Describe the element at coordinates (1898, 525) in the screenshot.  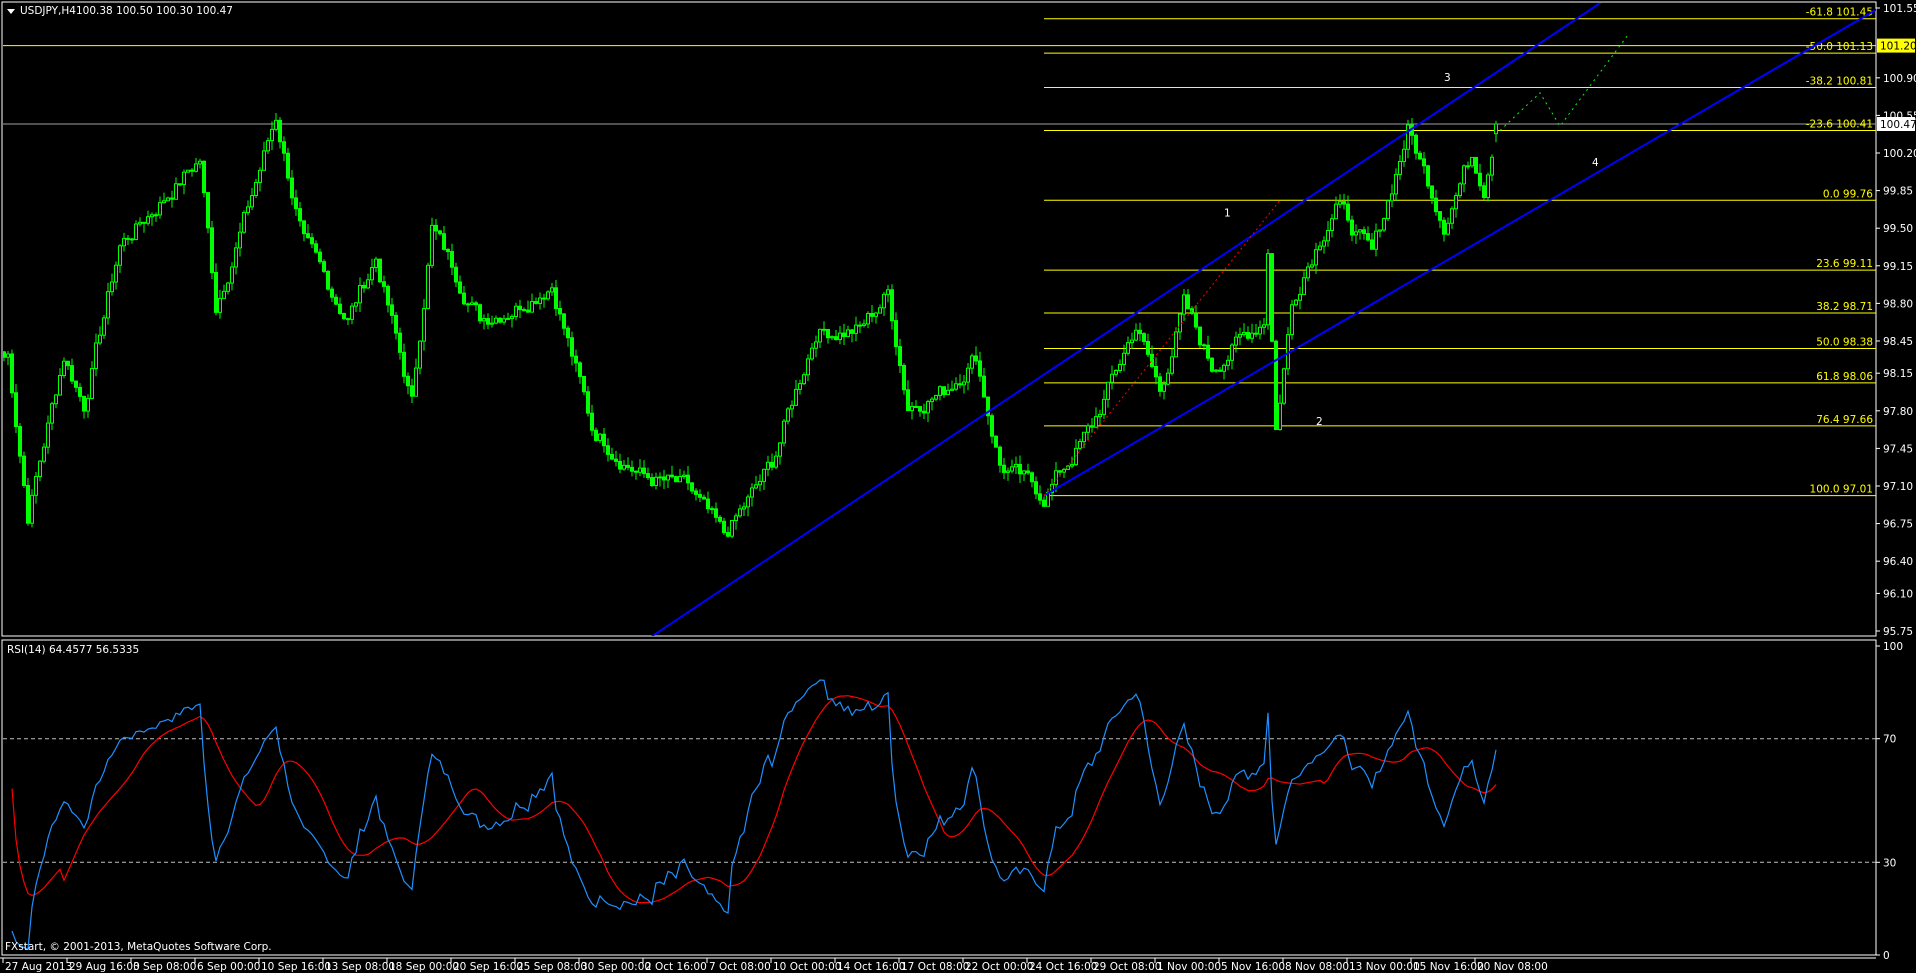
I see `price-tick-label: 96.75` at that location.